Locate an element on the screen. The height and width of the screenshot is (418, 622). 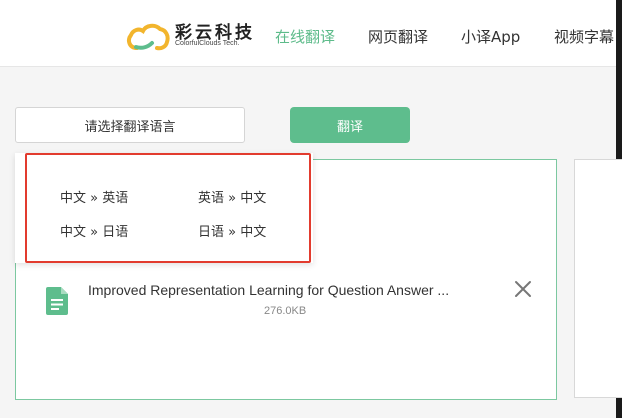
file-size: 276.0KB is located at coordinates (285, 311).